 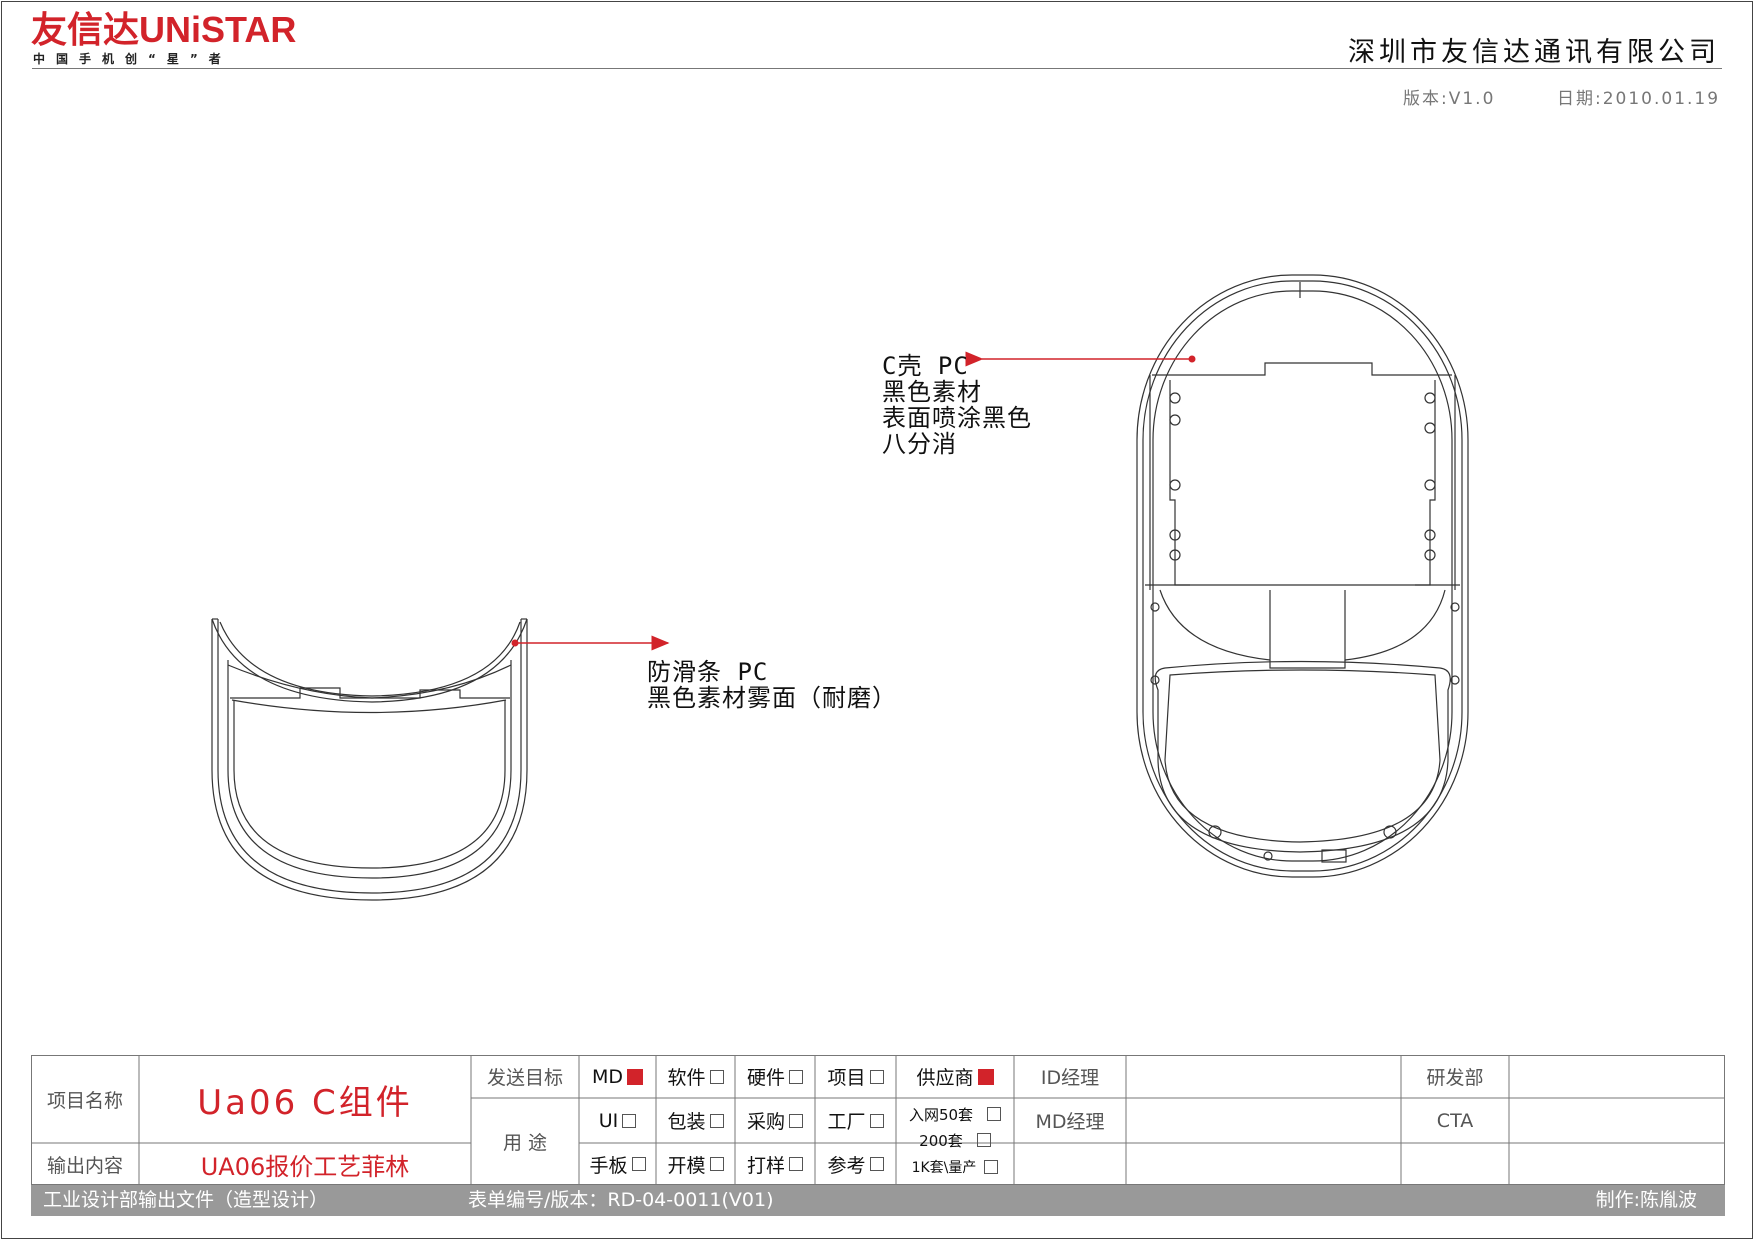 What do you see at coordinates (765, 1078) in the screenshot?
I see `check-label: 硬件` at bounding box center [765, 1078].